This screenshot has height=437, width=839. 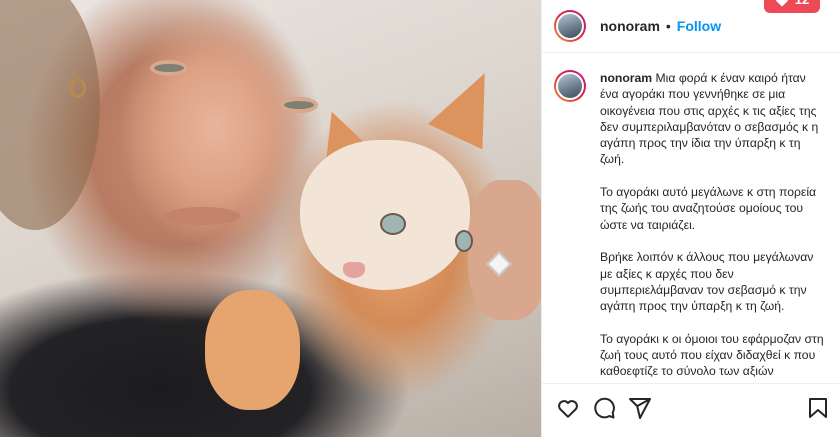 I want to click on photo-earring, so click(x=78, y=88).